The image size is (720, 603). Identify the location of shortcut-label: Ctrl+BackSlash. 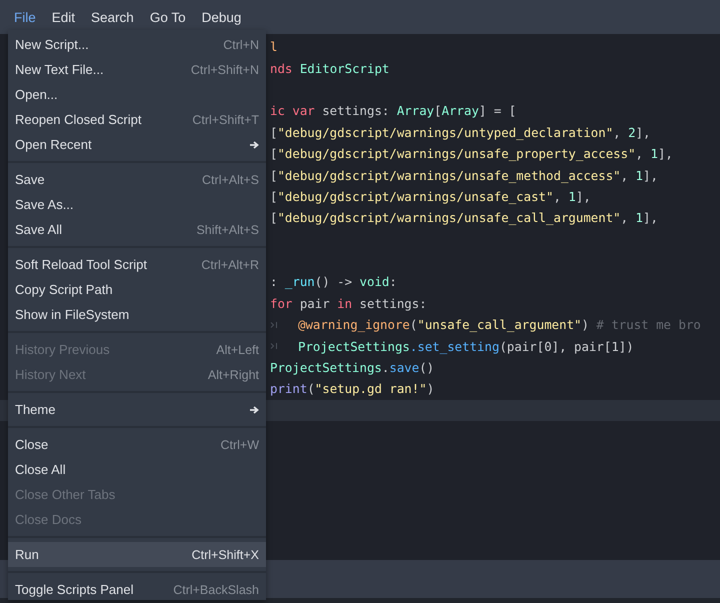
(216, 589).